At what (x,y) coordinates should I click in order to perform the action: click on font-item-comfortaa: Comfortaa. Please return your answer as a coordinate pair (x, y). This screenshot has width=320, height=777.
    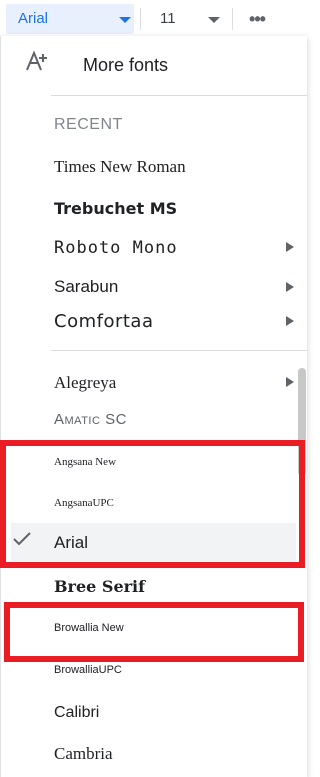
    Looking at the image, I should click on (148, 321).